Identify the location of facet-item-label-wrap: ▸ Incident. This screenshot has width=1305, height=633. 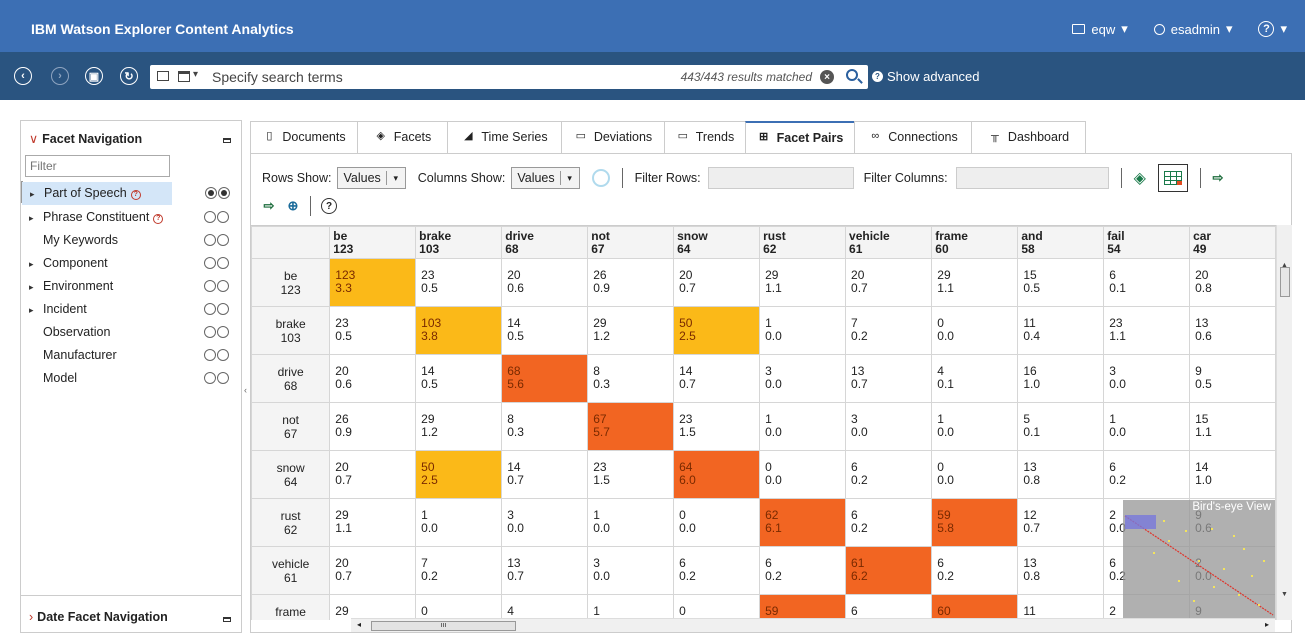
(96, 309).